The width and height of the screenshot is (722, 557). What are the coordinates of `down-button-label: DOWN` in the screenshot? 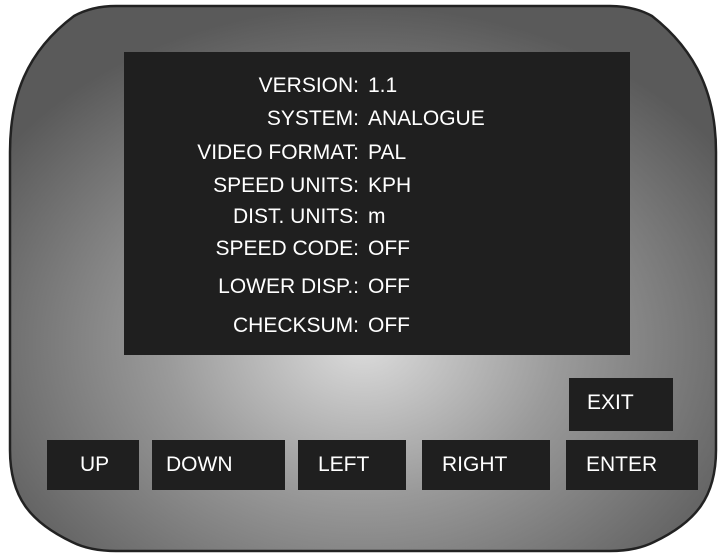 It's located at (199, 464).